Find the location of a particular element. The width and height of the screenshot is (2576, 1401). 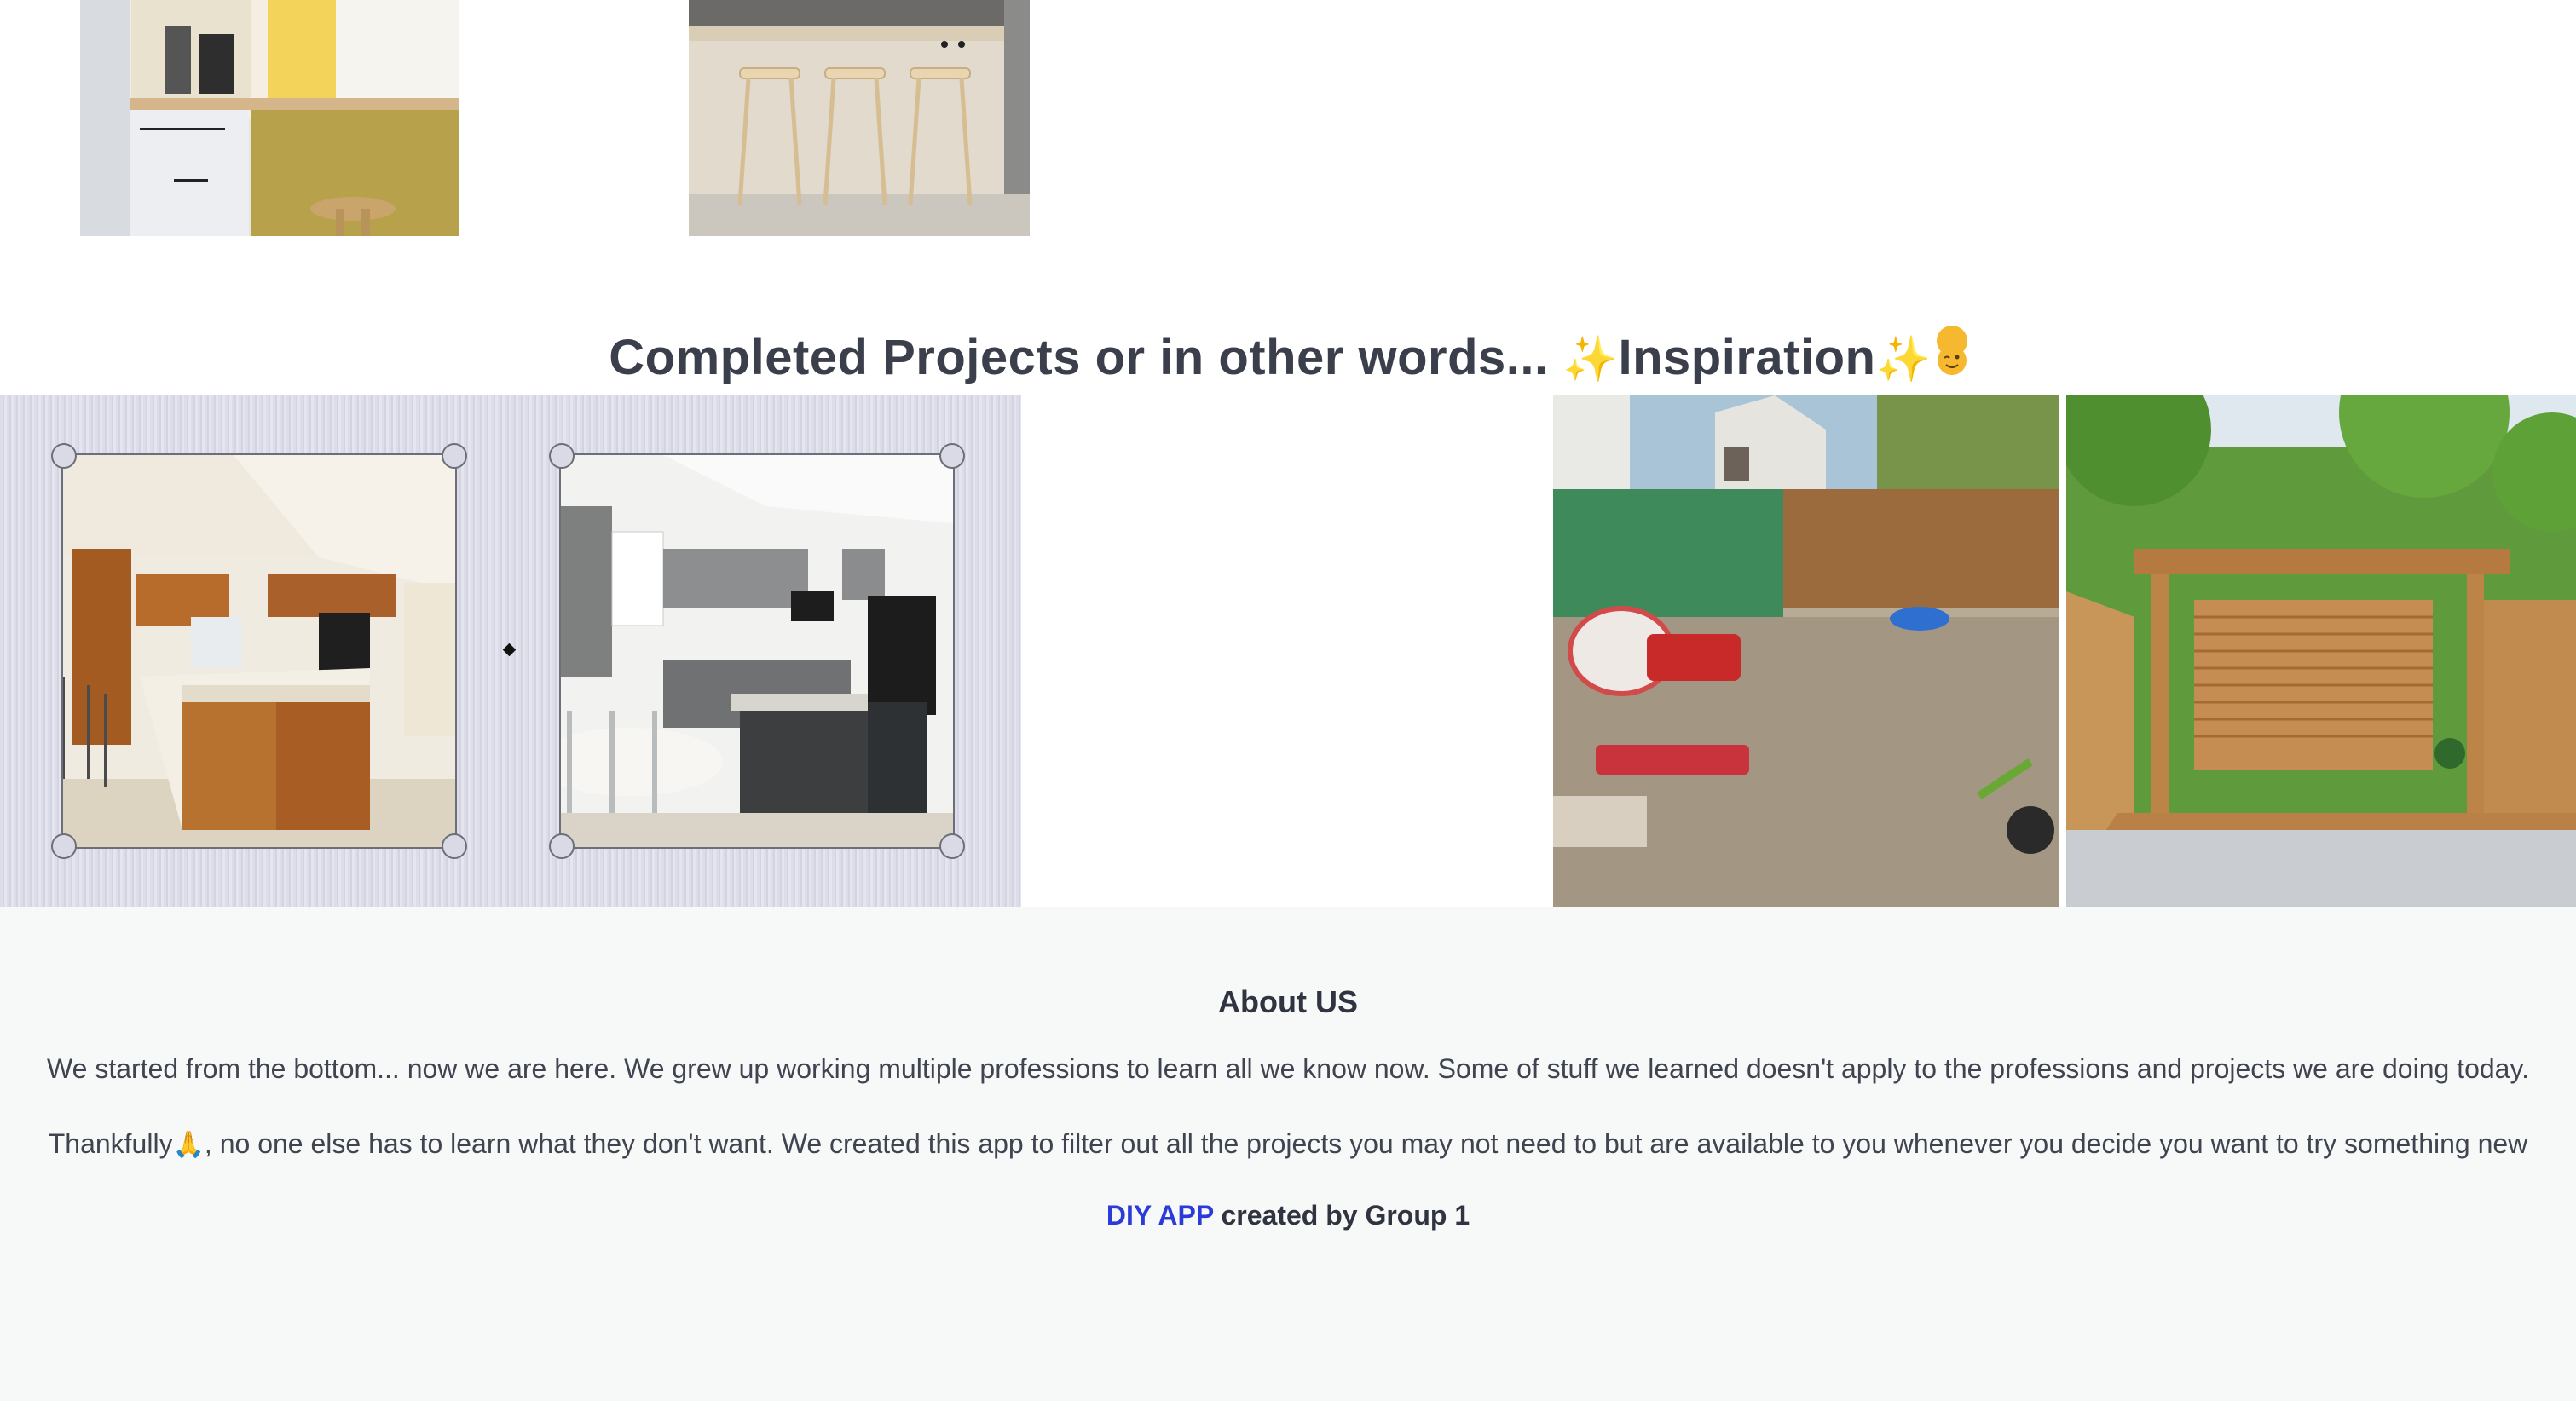

kitchen-after-image is located at coordinates (750, 651).